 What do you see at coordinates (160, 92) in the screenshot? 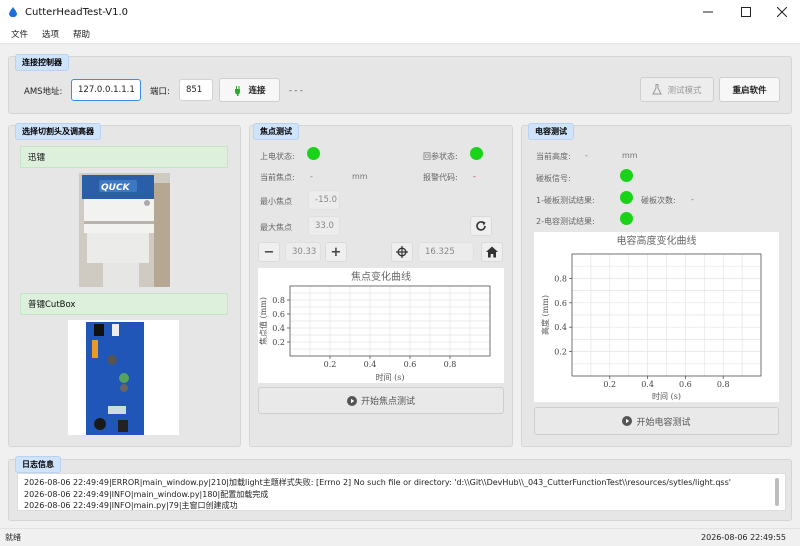
I see `port-label: 端口:` at bounding box center [160, 92].